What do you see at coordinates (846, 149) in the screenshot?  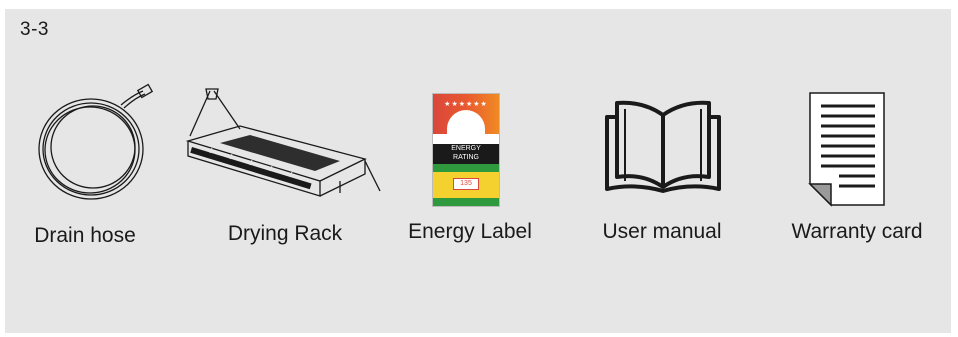 I see `warranty-card-icon` at bounding box center [846, 149].